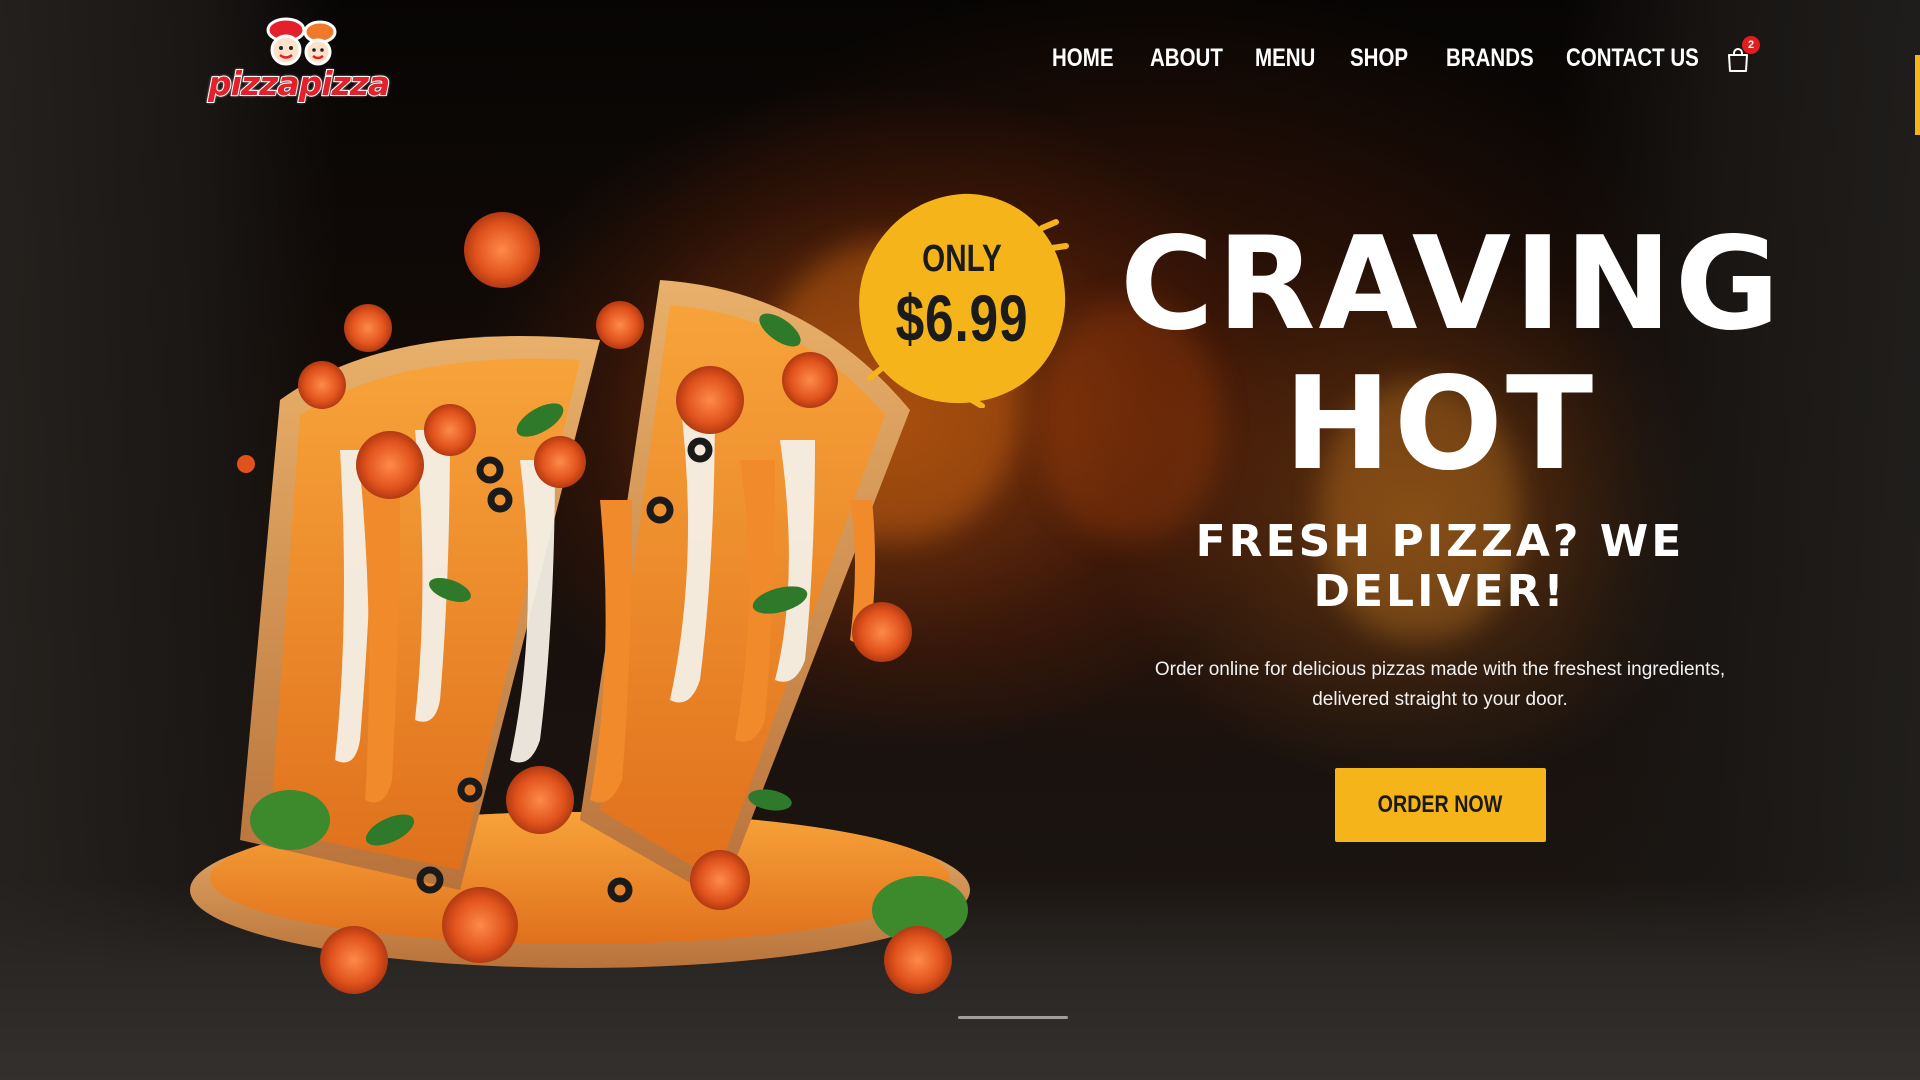 This screenshot has height=1080, width=1920. I want to click on hero-title-line1: CRAVING, so click(1451, 284).